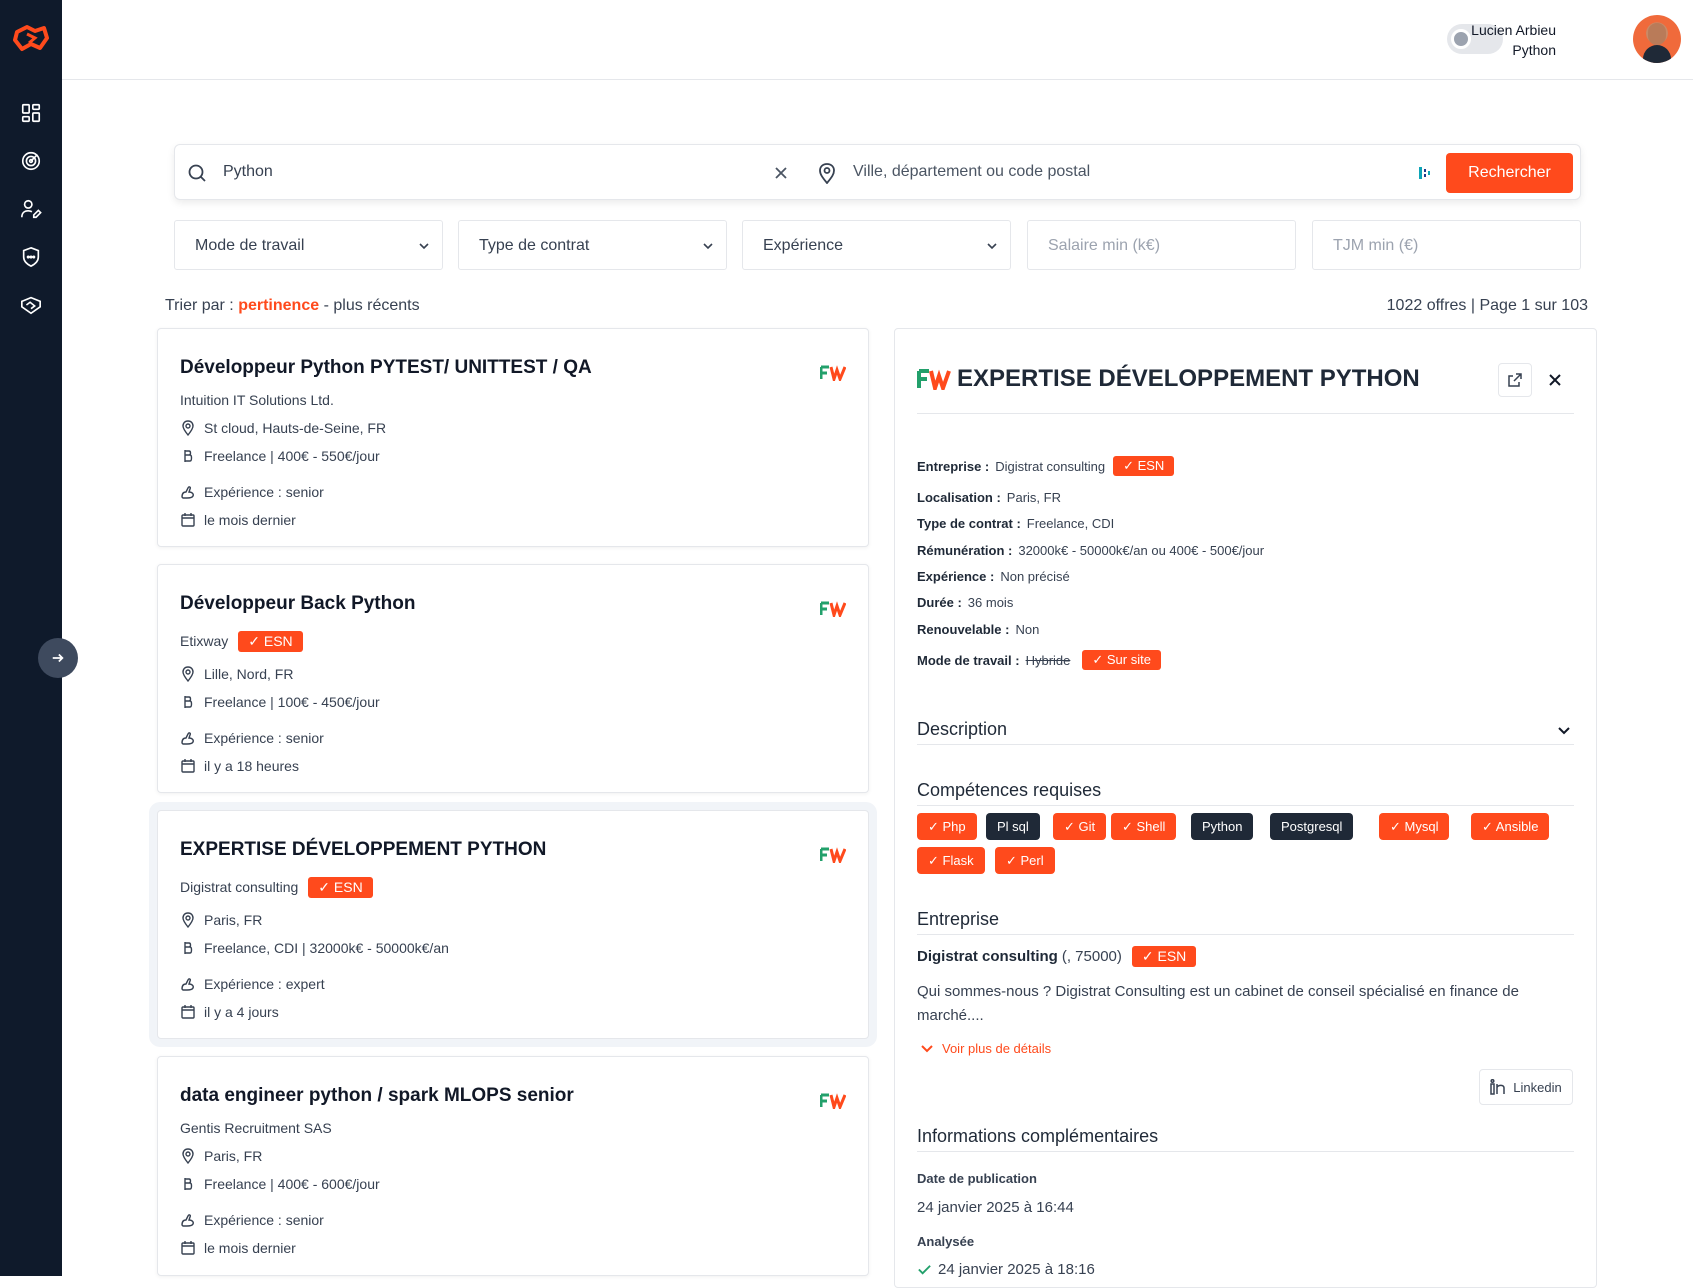 Image resolution: width=1693 pixels, height=1288 pixels. Describe the element at coordinates (978, 629) in the screenshot. I see `field-renouvelable: Renouvelable : Non` at that location.